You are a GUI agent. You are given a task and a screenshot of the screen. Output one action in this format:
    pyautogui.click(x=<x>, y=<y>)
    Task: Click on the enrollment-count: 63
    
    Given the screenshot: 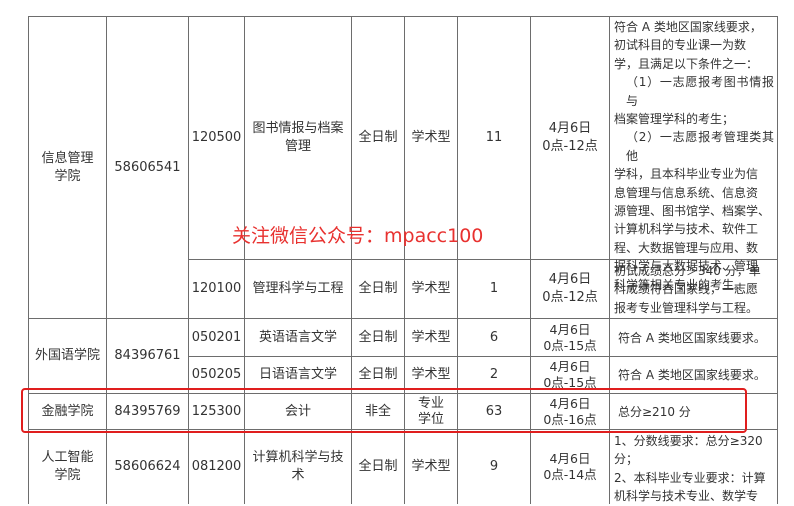 What is the action you would take?
    pyautogui.click(x=494, y=411)
    